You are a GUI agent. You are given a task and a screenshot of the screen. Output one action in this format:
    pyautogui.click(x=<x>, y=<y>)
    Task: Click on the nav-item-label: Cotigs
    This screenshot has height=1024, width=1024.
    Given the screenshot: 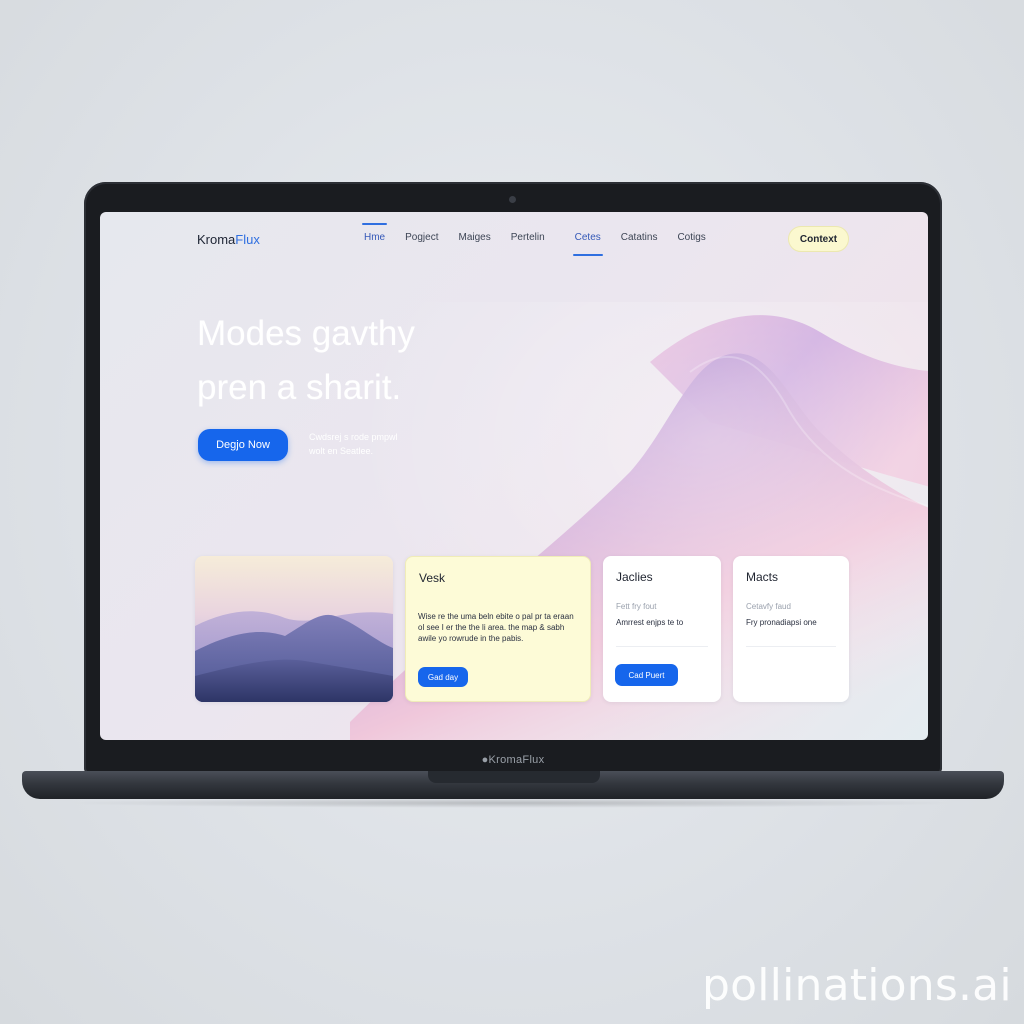 What is the action you would take?
    pyautogui.click(x=691, y=237)
    